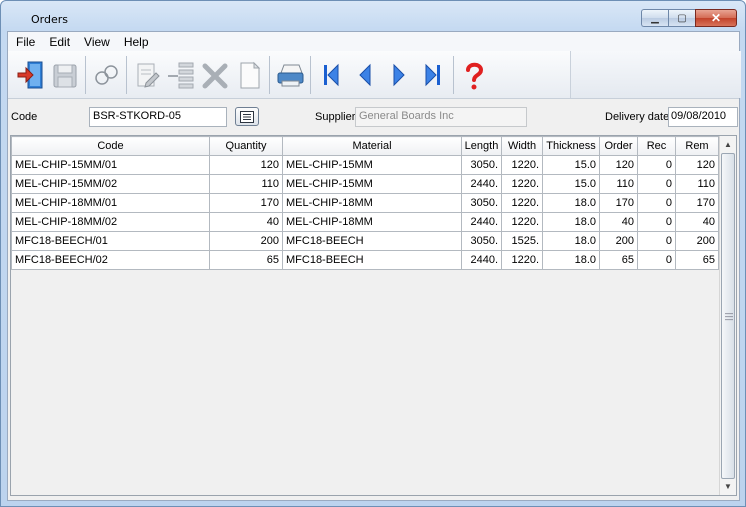 This screenshot has height=507, width=746. I want to click on edit-button, so click(147, 75).